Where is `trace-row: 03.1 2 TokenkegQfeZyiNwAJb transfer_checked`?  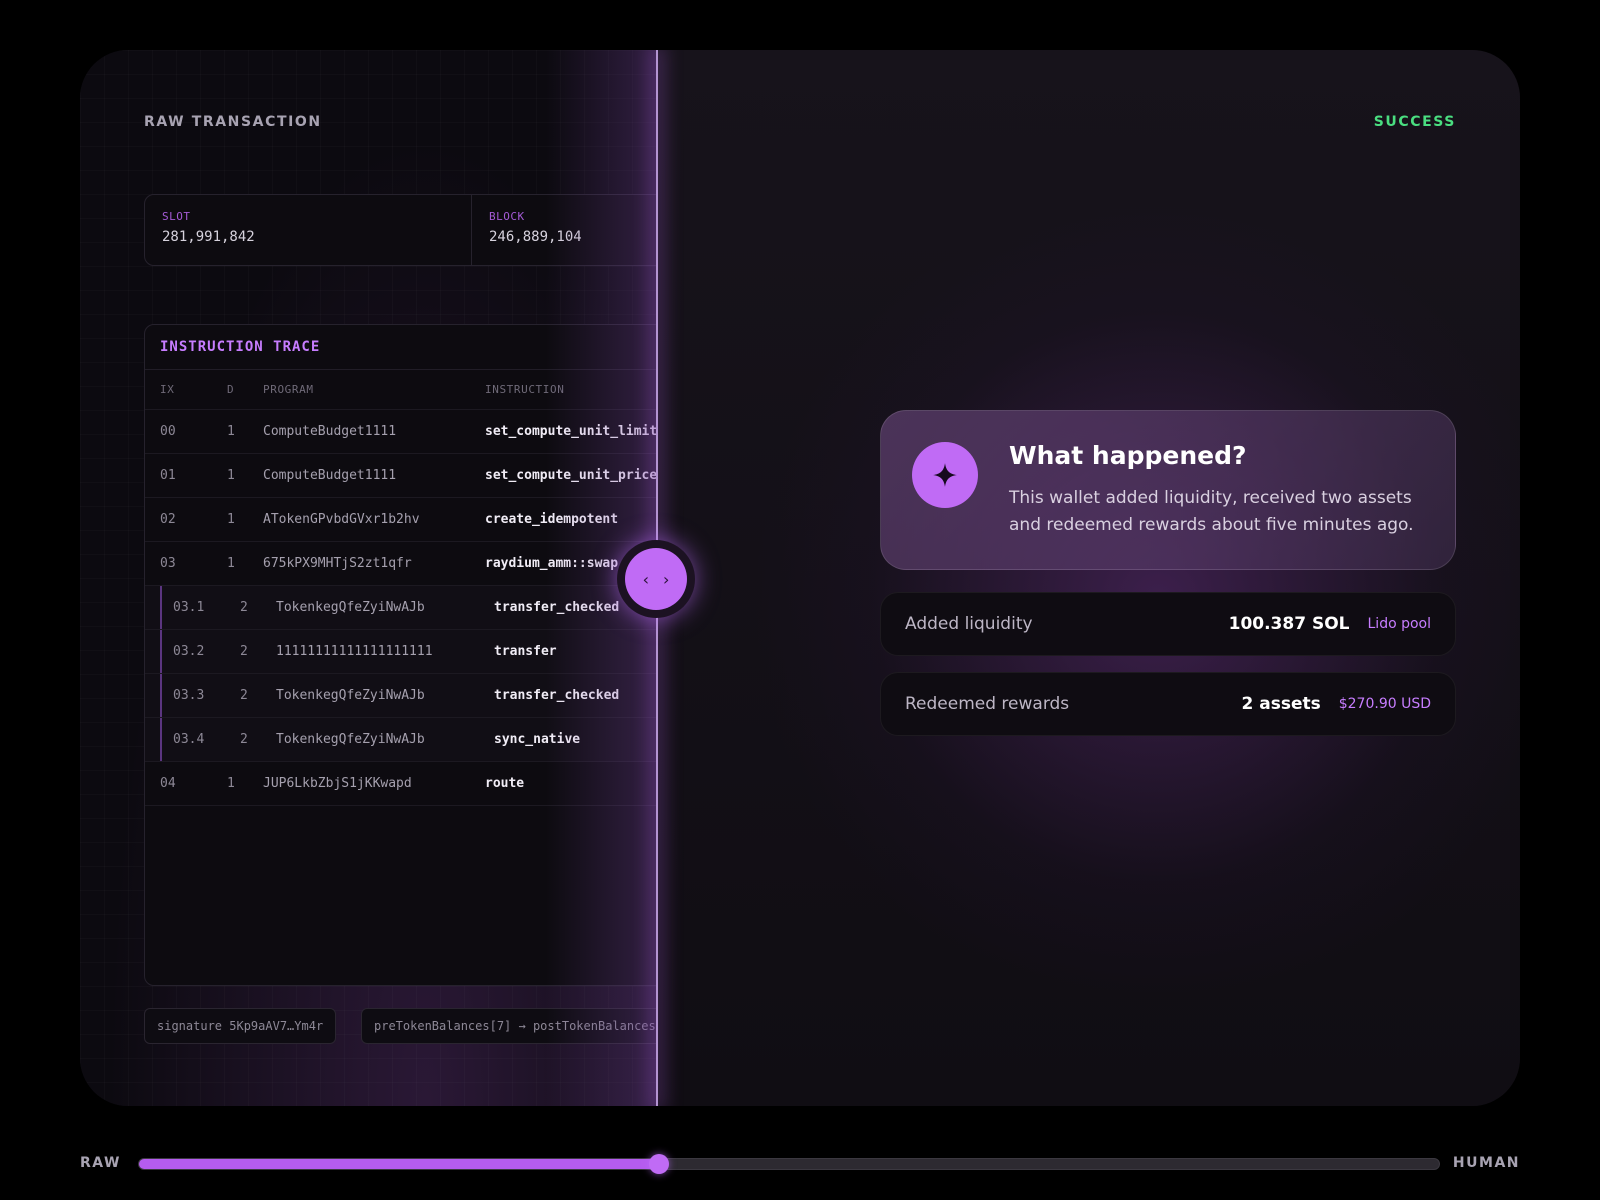
trace-row: 03.1 2 TokenkegQfeZyiNwAJb transfer_checked is located at coordinates (400, 608).